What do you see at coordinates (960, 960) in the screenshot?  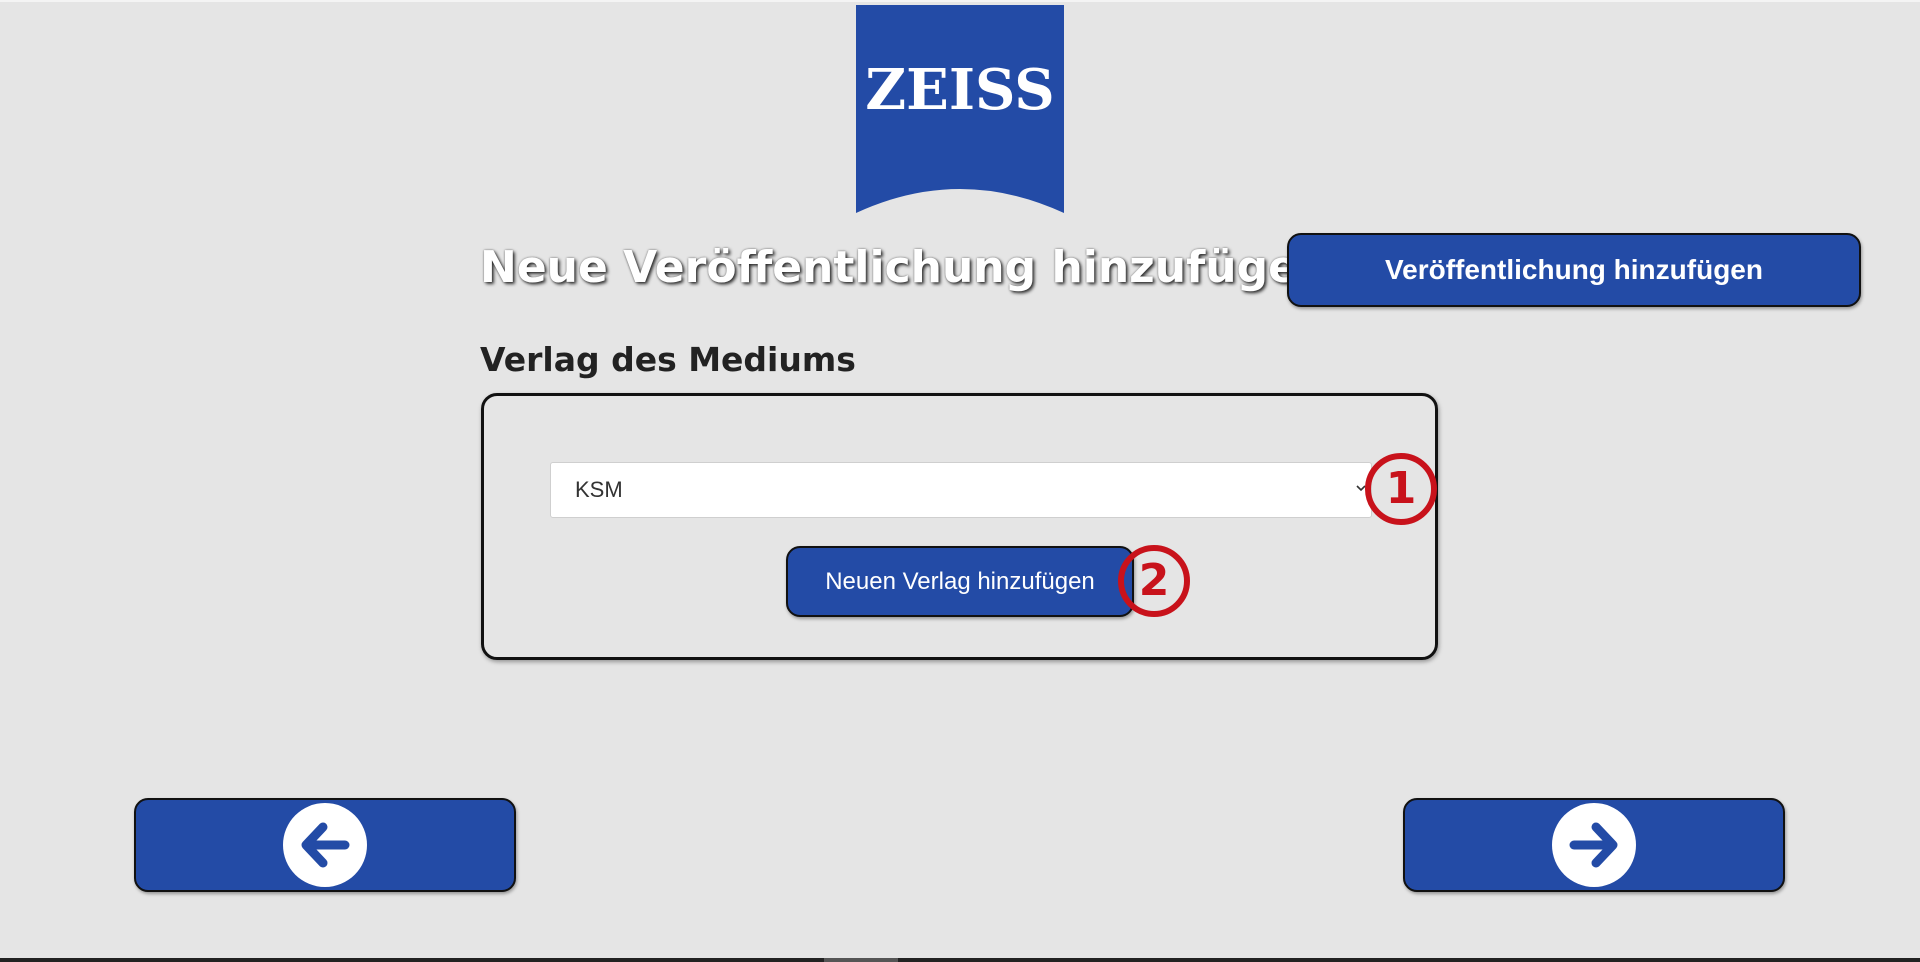 I see `taskbar` at bounding box center [960, 960].